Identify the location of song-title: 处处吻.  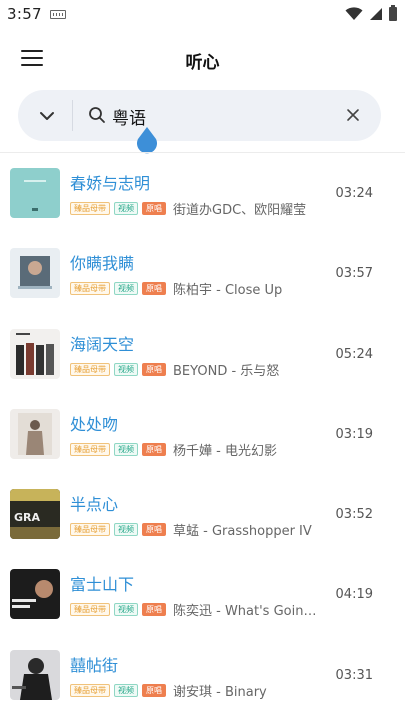
(94, 424).